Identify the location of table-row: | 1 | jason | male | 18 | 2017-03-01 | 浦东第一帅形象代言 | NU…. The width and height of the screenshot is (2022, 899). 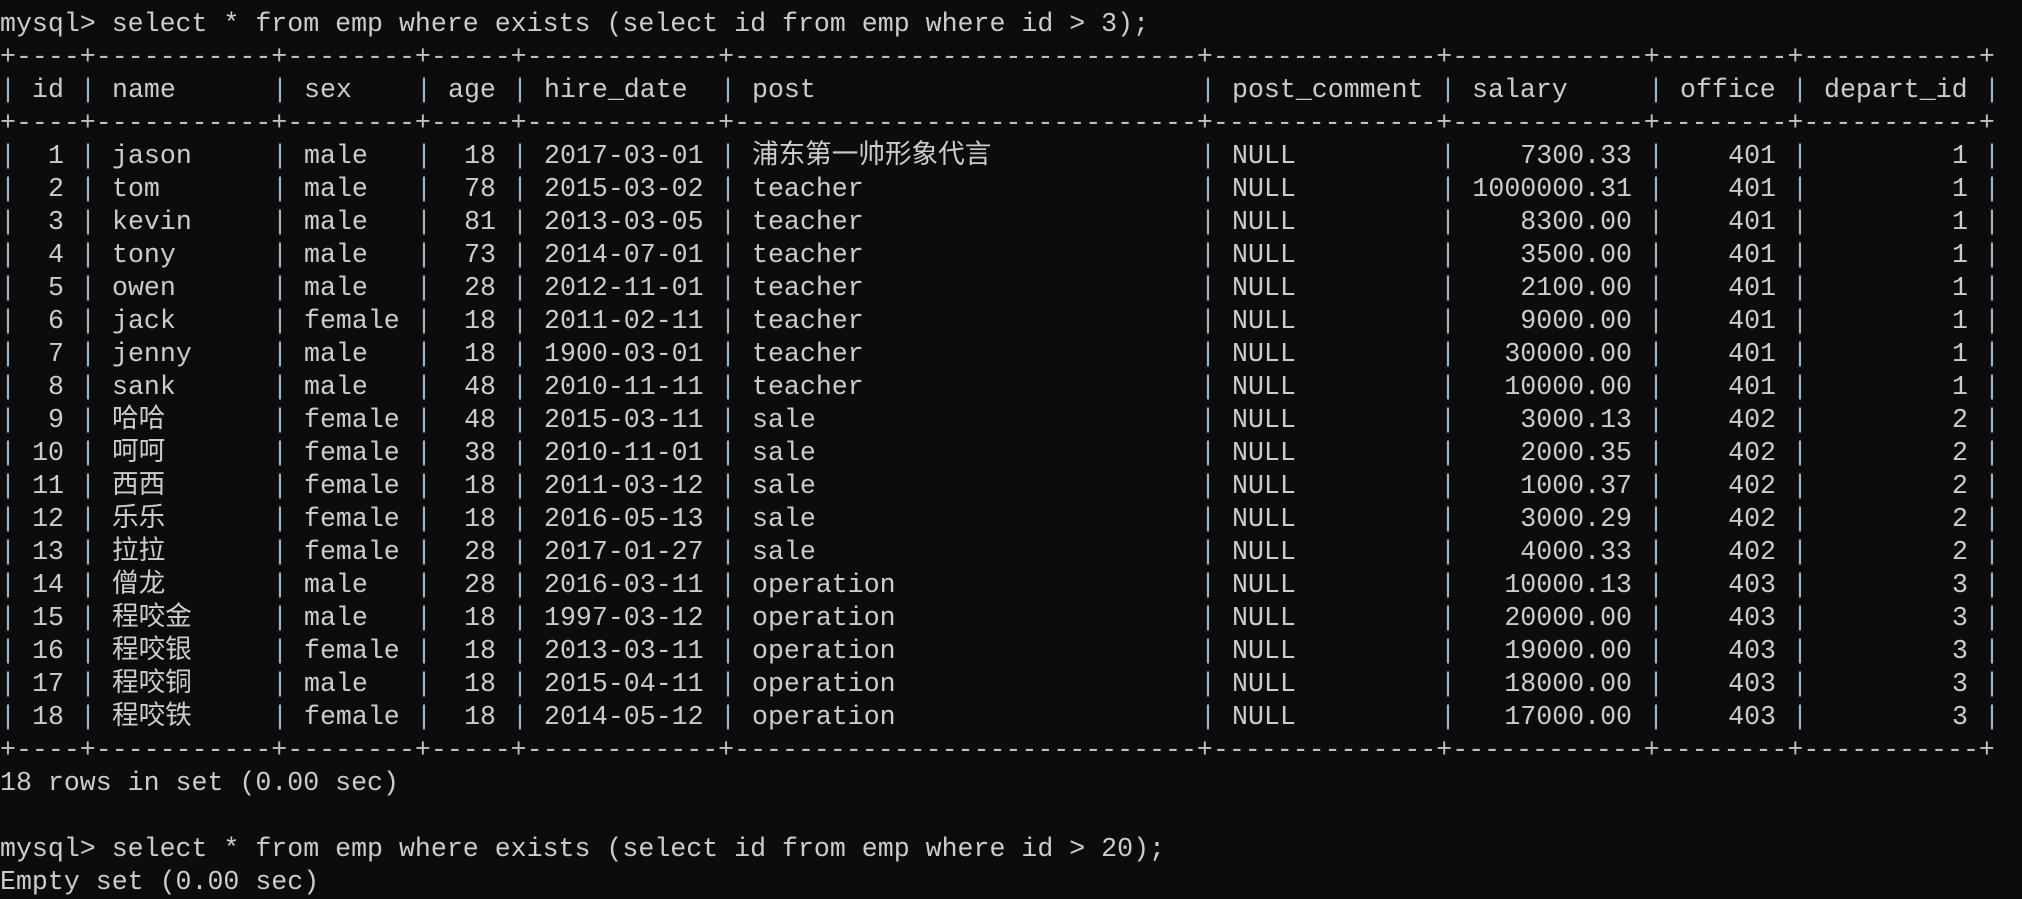
(1000, 156).